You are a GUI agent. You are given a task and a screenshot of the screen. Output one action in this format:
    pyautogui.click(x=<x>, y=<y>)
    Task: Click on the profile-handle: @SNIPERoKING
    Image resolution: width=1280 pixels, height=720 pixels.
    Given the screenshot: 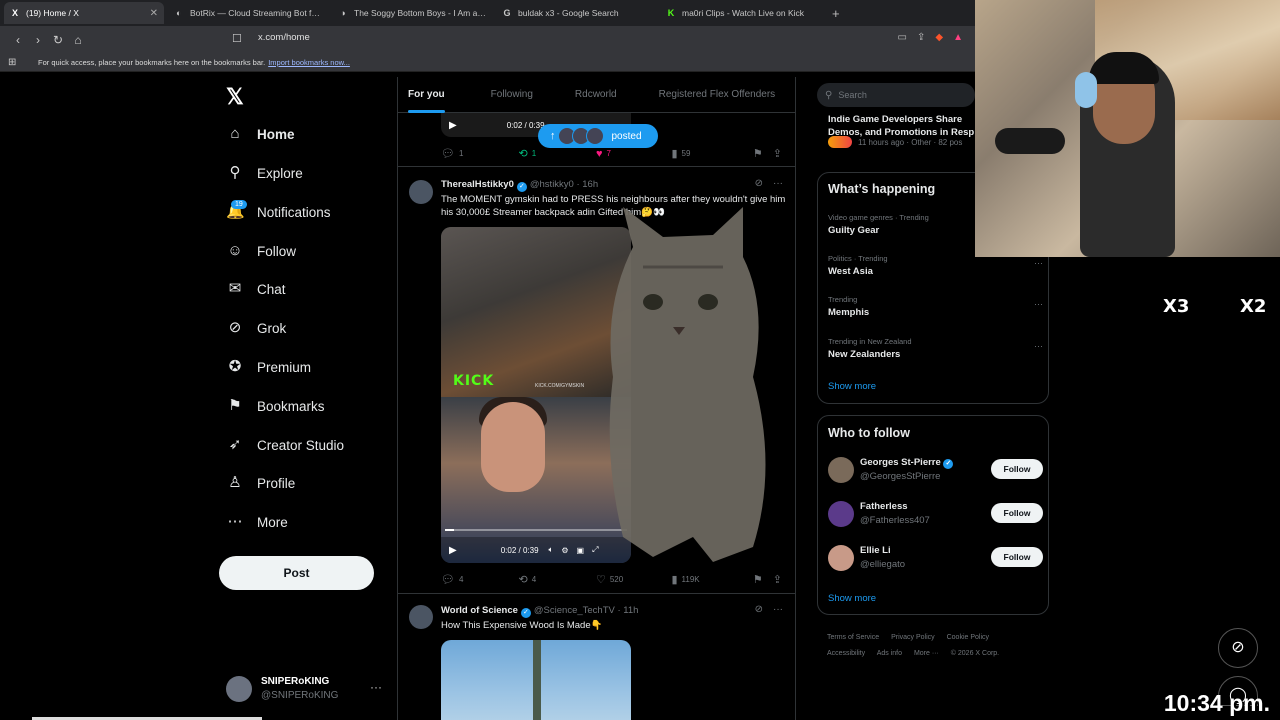 What is the action you would take?
    pyautogui.click(x=300, y=695)
    